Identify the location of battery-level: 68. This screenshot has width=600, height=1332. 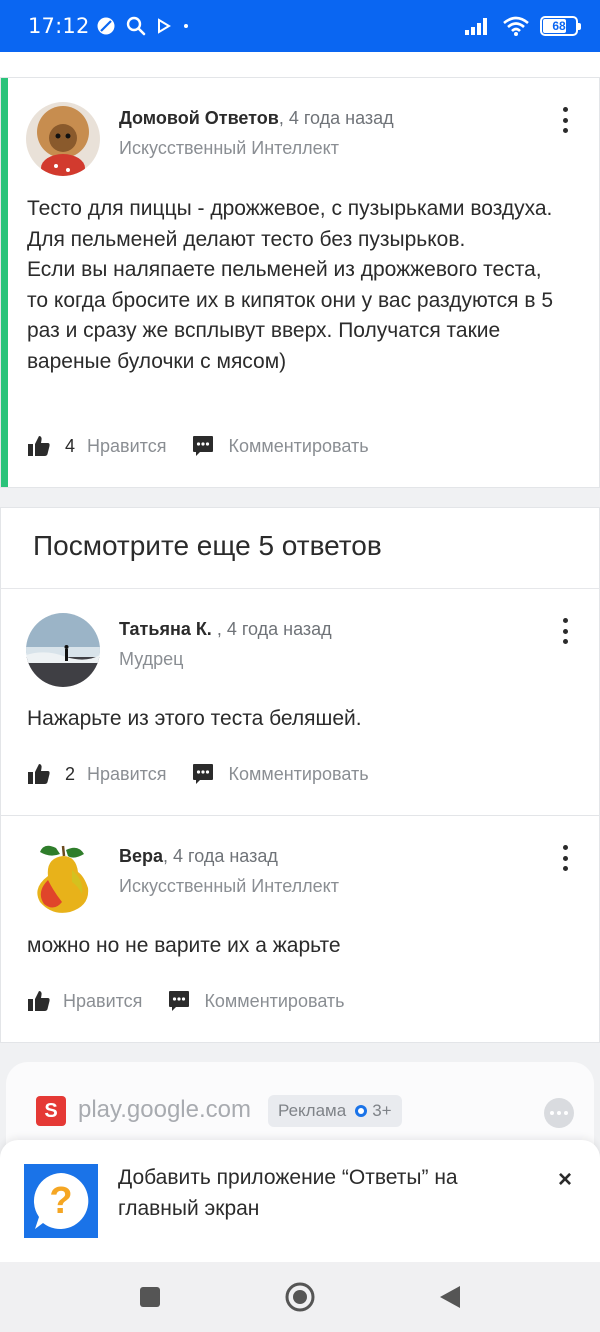
(559, 26).